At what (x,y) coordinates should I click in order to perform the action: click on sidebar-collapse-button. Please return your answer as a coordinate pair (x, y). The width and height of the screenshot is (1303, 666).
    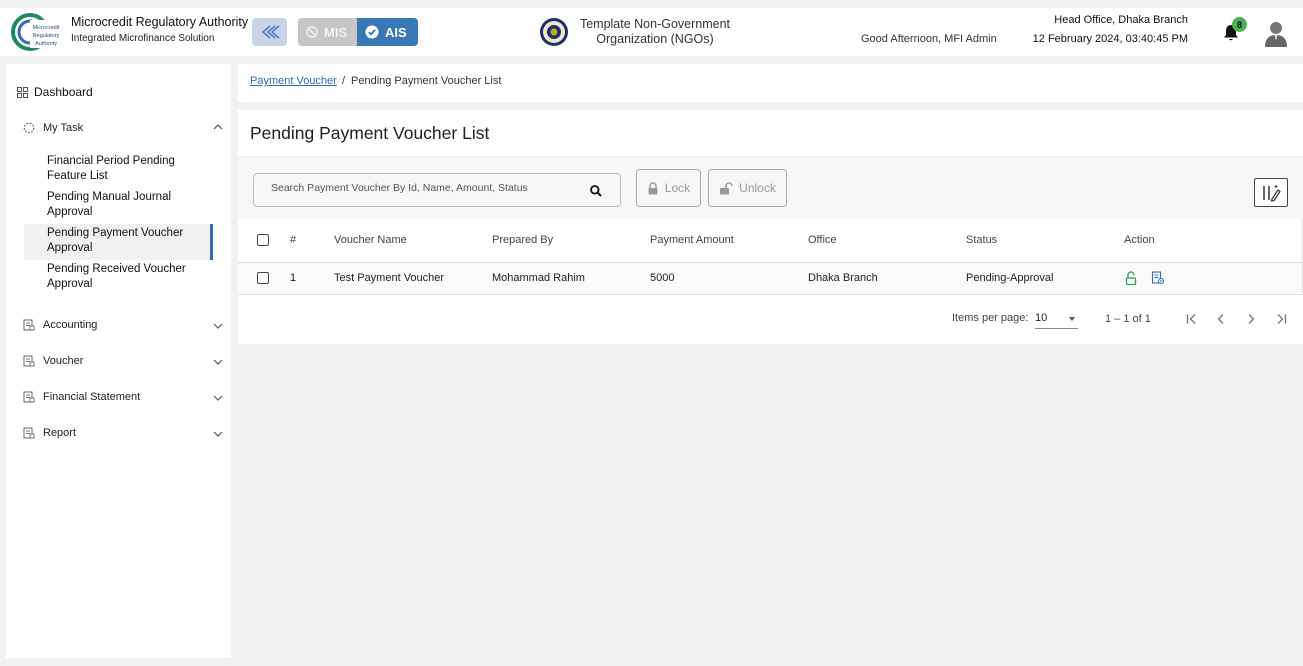
    Looking at the image, I should click on (269, 32).